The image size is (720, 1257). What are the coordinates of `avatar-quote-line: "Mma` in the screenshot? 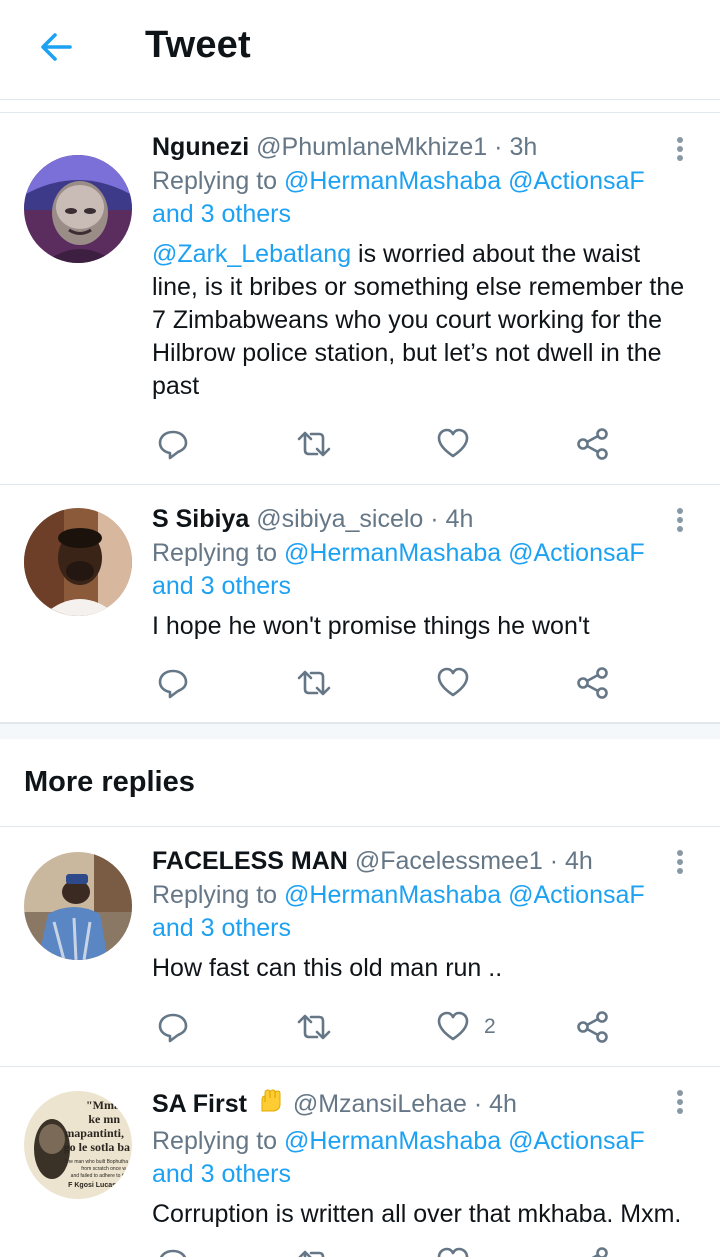 It's located at (103, 1105).